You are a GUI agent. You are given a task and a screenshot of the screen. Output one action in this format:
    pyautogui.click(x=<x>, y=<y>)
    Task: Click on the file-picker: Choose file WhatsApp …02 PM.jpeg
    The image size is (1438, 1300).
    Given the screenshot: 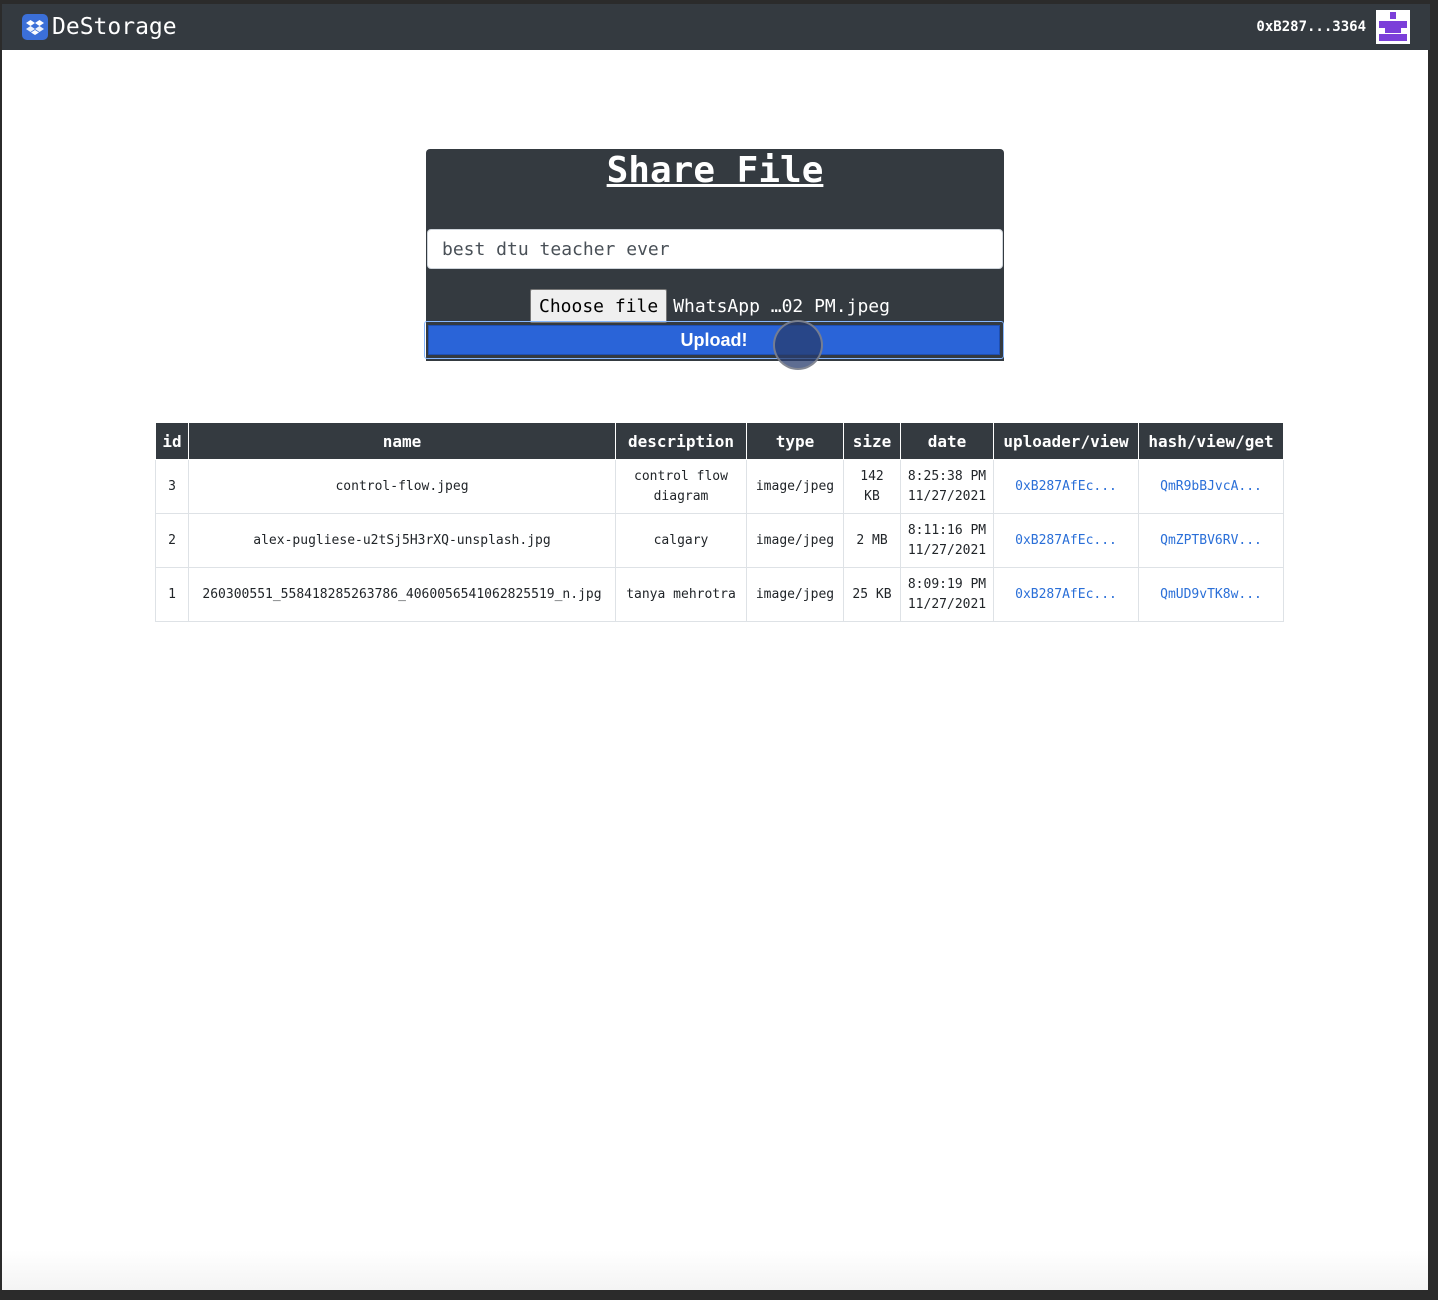 What is the action you would take?
    pyautogui.click(x=710, y=306)
    